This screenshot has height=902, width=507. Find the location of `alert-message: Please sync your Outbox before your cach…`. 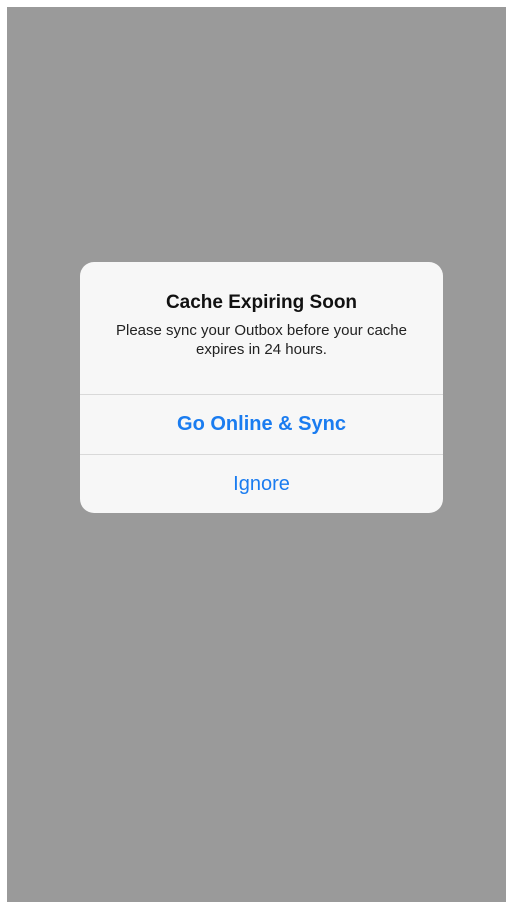

alert-message: Please sync your Outbox before your cach… is located at coordinates (261, 340).